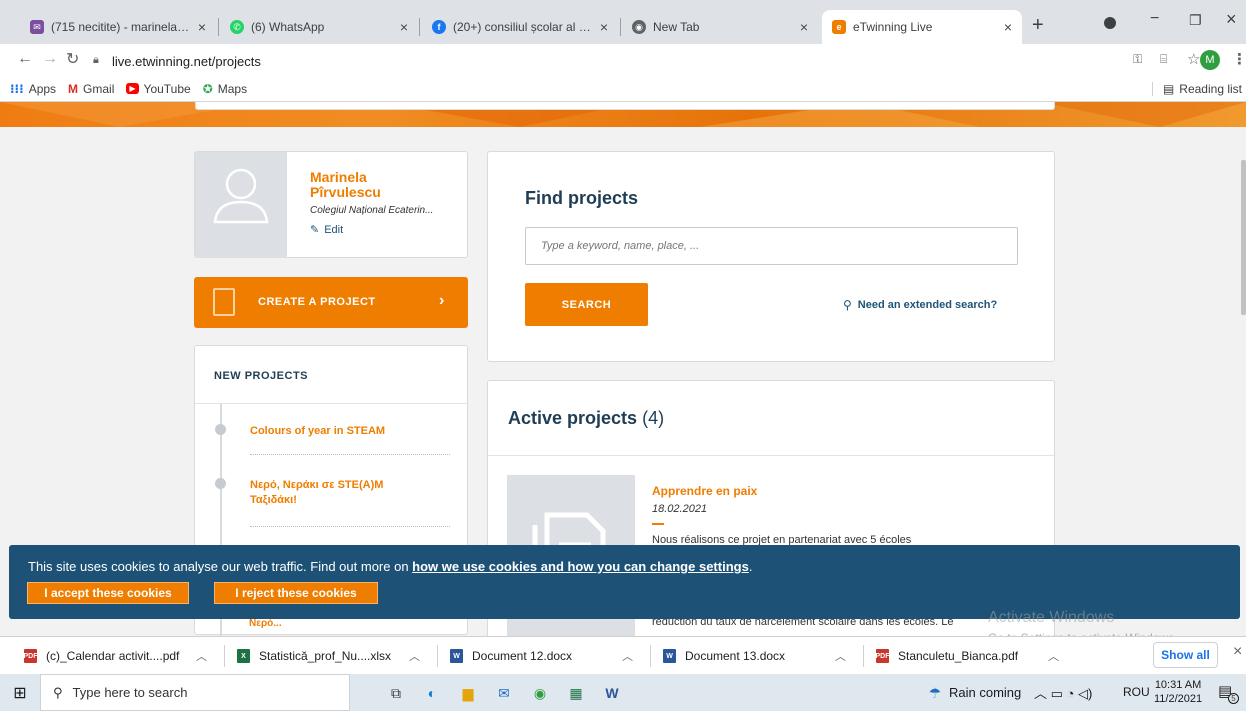 This screenshot has height=711, width=1246. I want to click on bookmark-maps: ✪ Maps, so click(225, 89).